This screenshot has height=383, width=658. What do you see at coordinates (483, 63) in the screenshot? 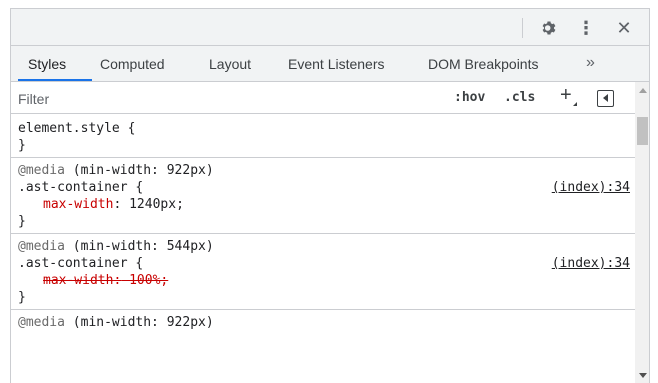
I see `tab-dom-breakpoints: DOM Breakpoints` at bounding box center [483, 63].